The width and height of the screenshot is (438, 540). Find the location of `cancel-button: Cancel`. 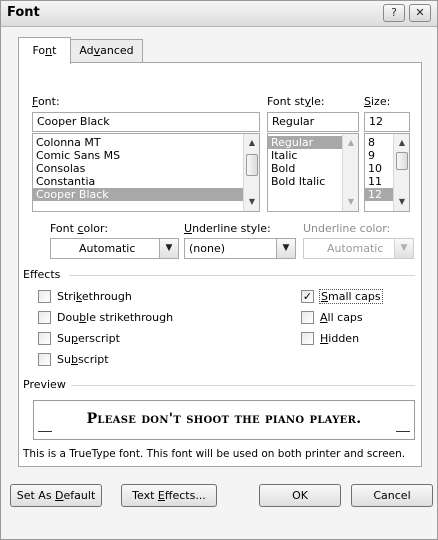

cancel-button: Cancel is located at coordinates (392, 495).